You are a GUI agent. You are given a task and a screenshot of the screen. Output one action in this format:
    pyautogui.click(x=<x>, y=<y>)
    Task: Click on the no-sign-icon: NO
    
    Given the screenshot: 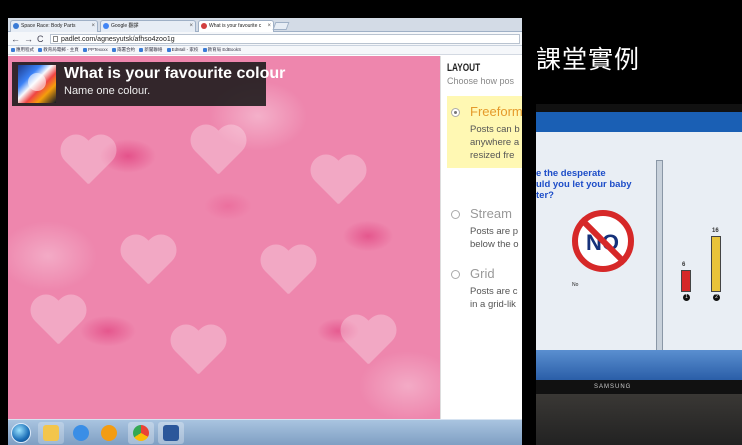 What is the action you would take?
    pyautogui.click(x=603, y=241)
    